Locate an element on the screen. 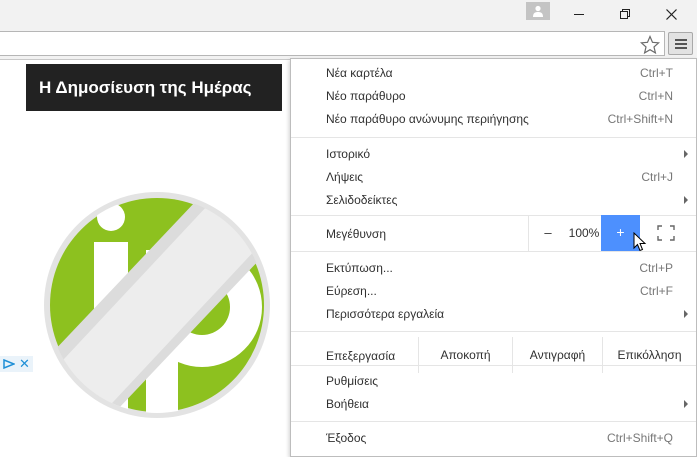 Image resolution: width=697 pixels, height=457 pixels. star-icon is located at coordinates (650, 44).